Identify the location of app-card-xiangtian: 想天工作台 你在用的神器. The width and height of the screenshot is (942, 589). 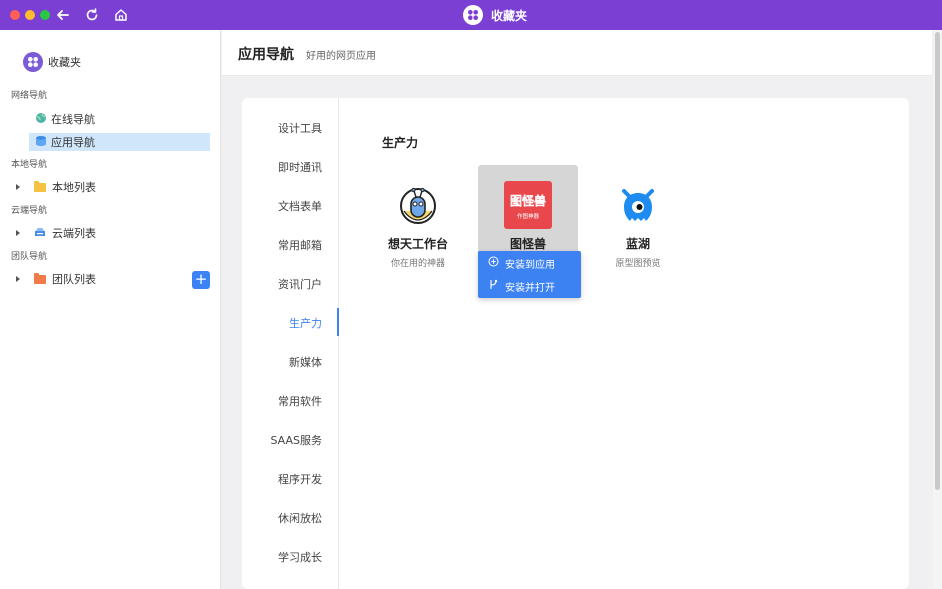
(418, 219).